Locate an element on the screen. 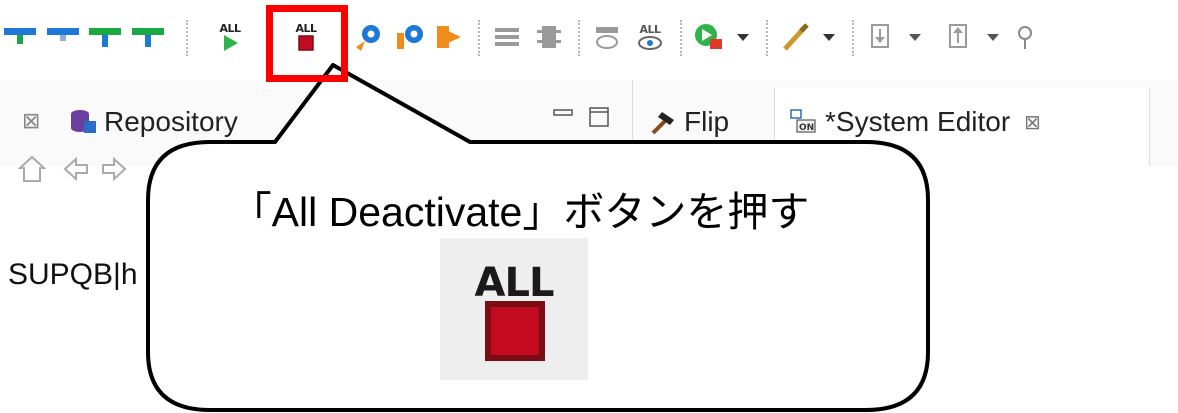 Image resolution: width=1178 pixels, height=413 pixels. all-deactivate-enlarged-icon: ALL is located at coordinates (514, 309).